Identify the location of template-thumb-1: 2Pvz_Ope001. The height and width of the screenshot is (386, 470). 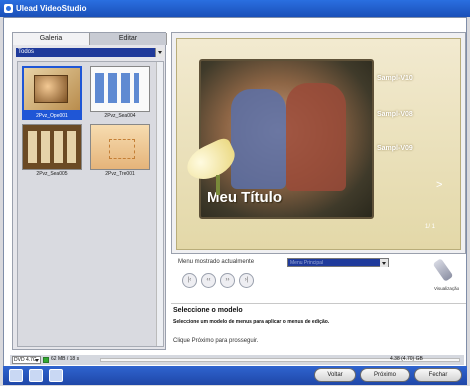
(52, 93).